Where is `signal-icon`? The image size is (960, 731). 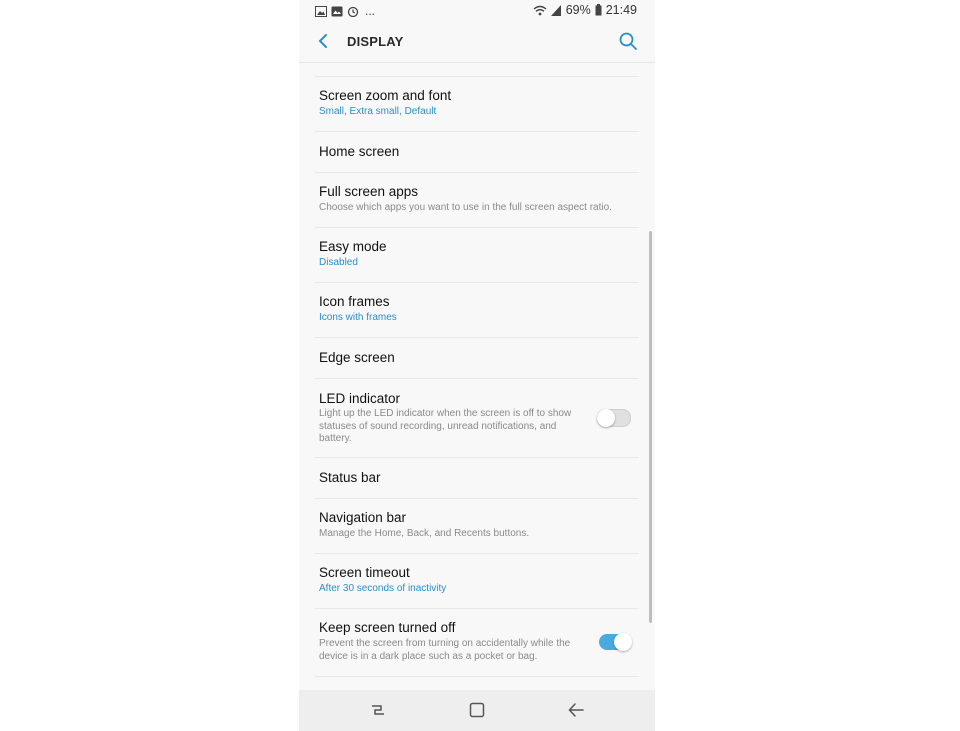
signal-icon is located at coordinates (555, 10).